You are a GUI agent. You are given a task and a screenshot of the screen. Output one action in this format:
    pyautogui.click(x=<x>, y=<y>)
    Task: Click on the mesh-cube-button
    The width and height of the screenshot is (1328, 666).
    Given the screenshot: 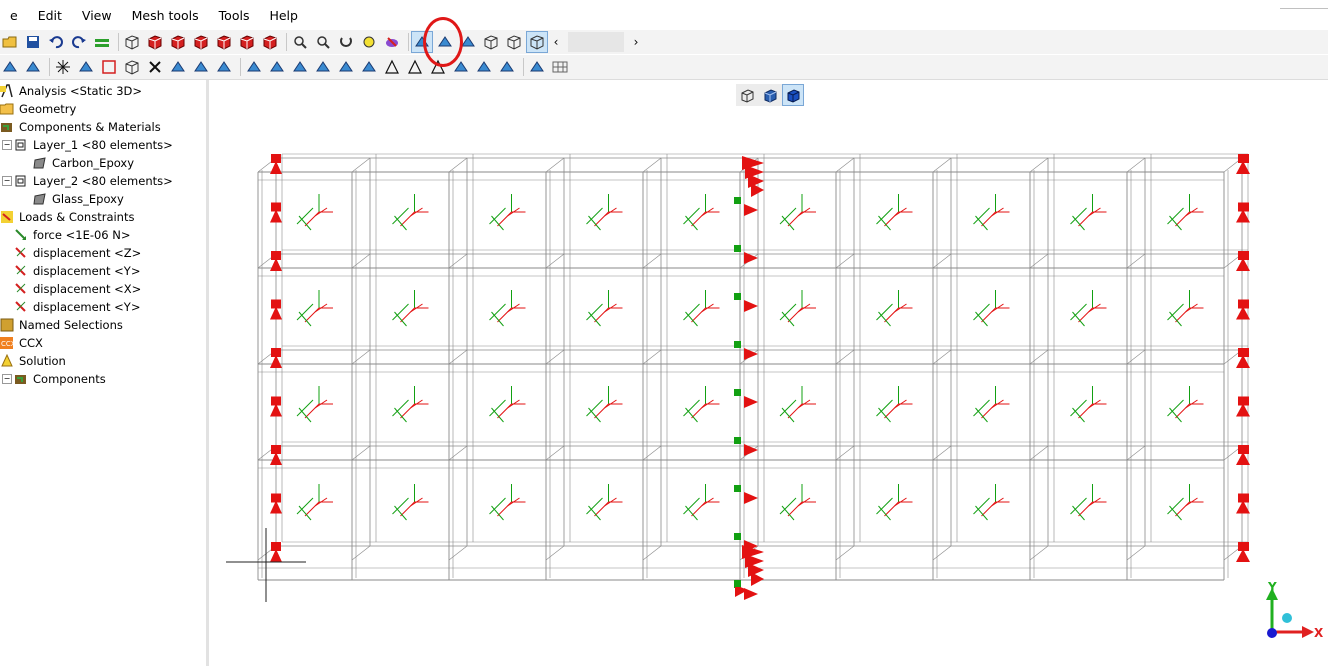 What is the action you would take?
    pyautogui.click(x=537, y=42)
    